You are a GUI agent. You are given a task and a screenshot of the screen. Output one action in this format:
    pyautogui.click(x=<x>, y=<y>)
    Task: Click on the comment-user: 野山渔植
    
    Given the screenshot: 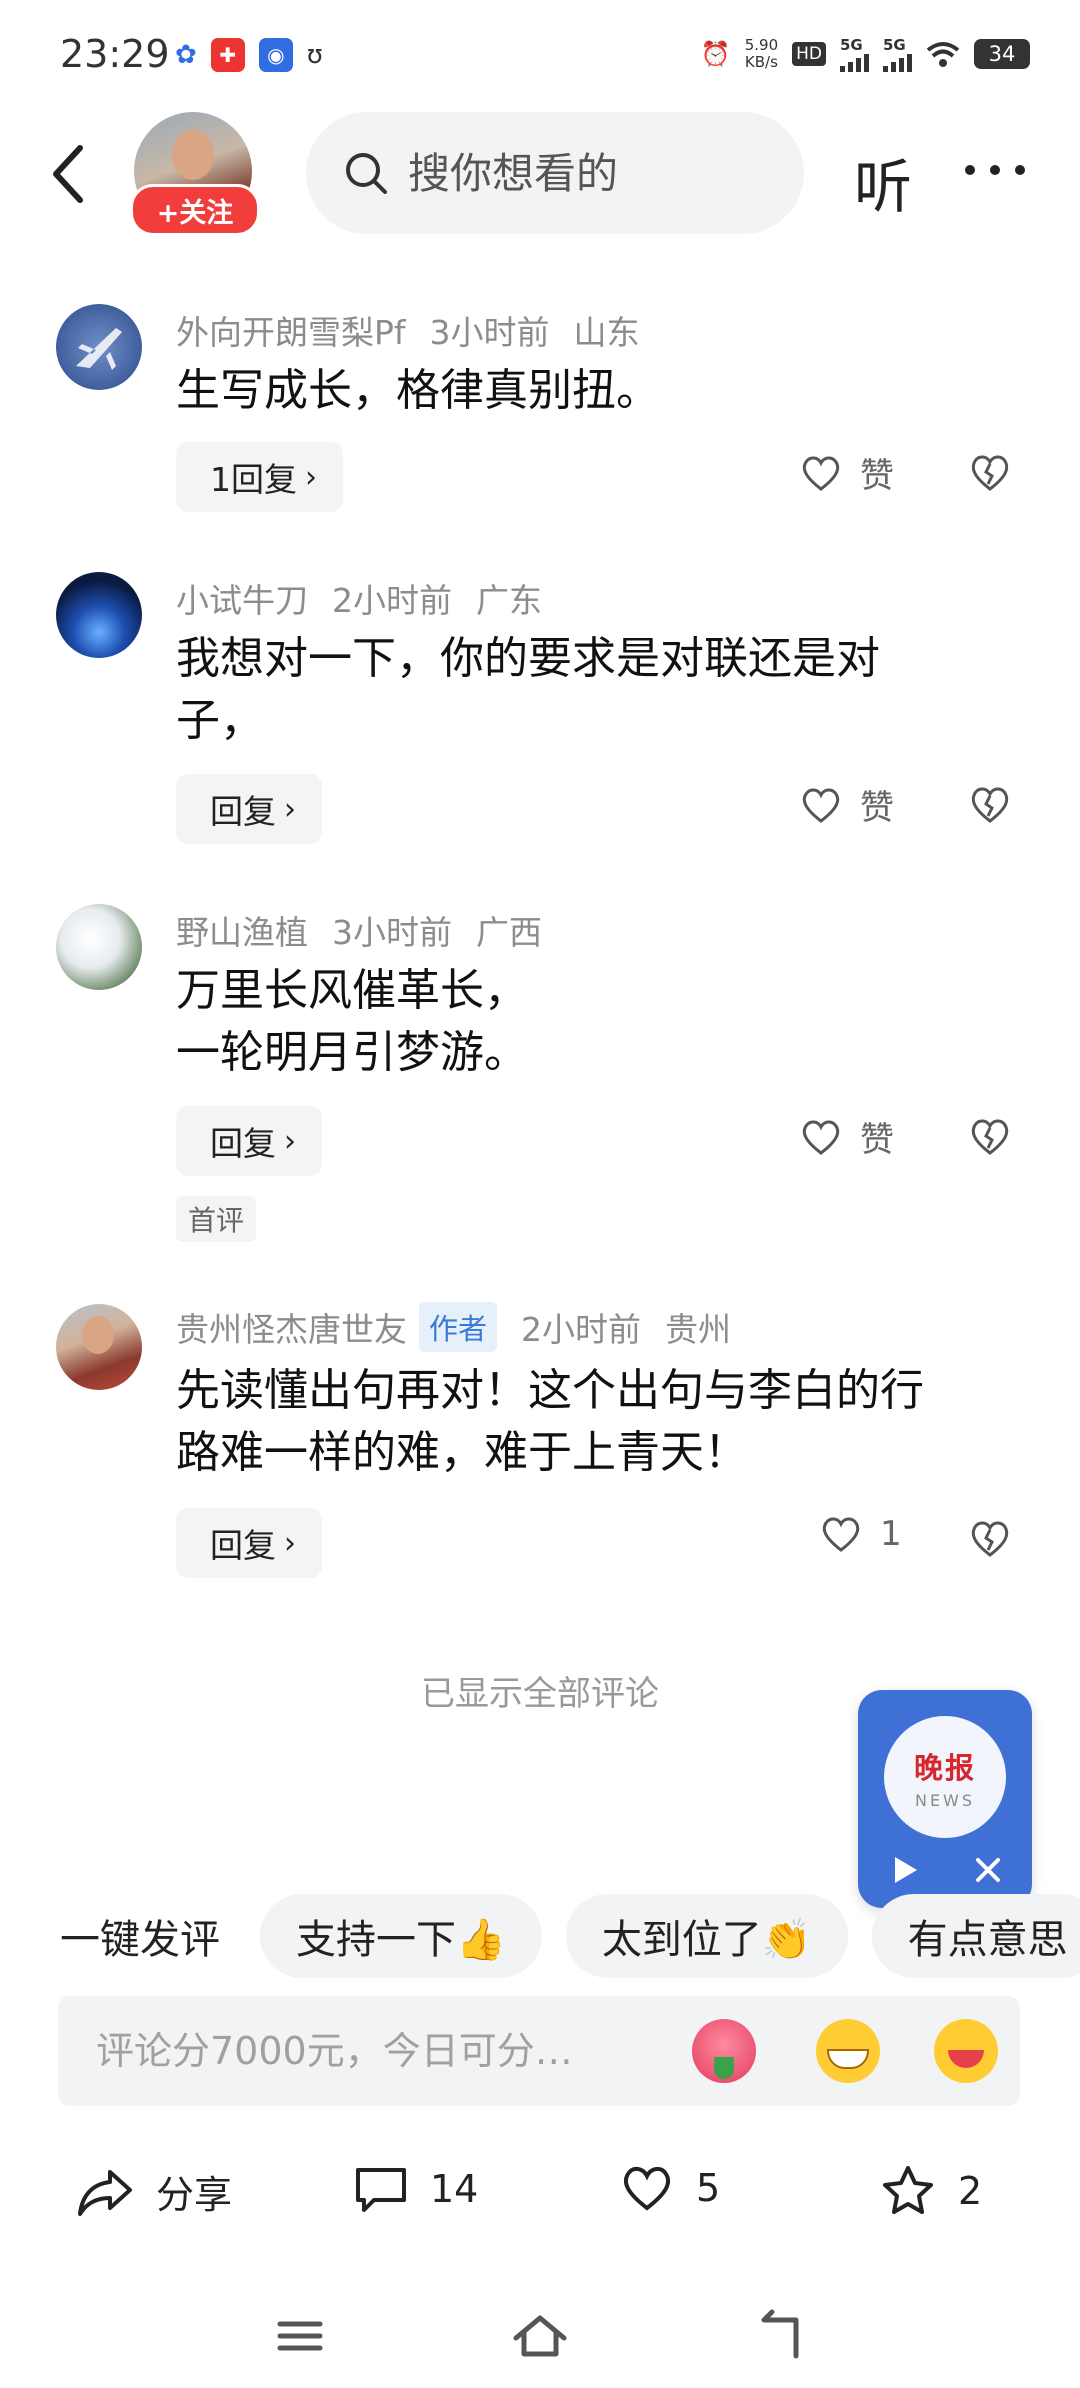 What is the action you would take?
    pyautogui.click(x=242, y=930)
    